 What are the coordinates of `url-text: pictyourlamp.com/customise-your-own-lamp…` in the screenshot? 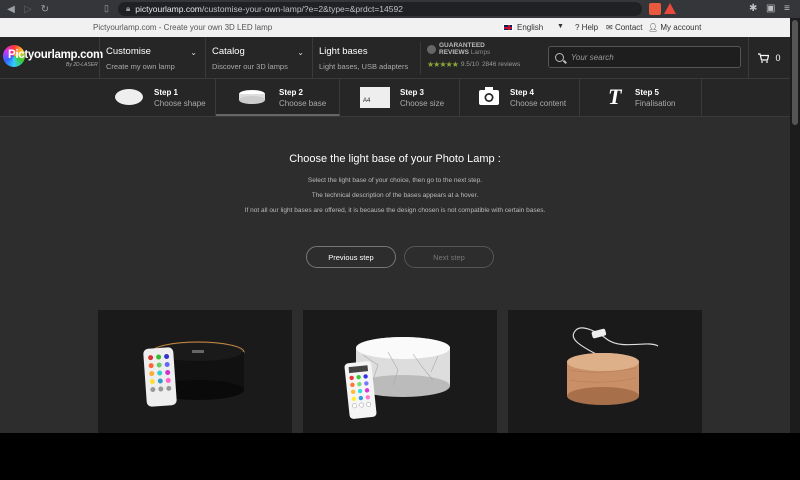 It's located at (269, 9).